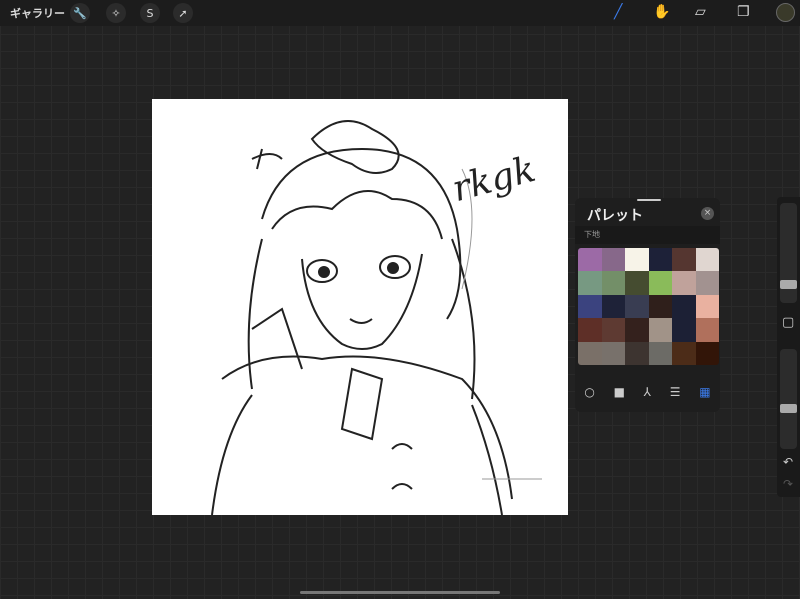 This screenshot has width=800, height=599. Describe the element at coordinates (649, 200) in the screenshot. I see `drag-handle` at that location.